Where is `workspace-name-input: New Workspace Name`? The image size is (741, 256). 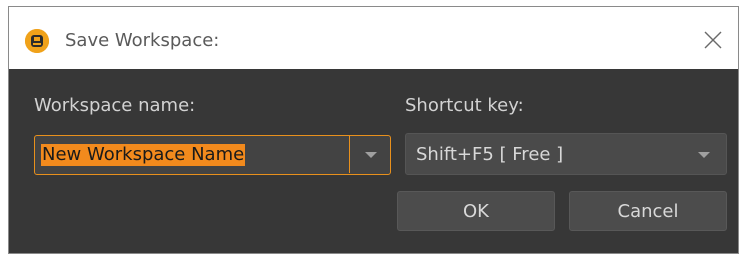 workspace-name-input: New Workspace Name is located at coordinates (143, 155).